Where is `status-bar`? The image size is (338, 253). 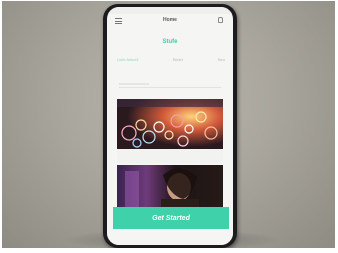
status-bar is located at coordinates (170, 10).